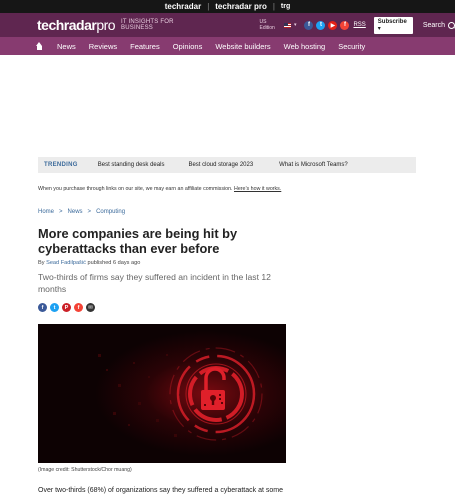 The width and height of the screenshot is (455, 500). I want to click on us-flag-icon, so click(287, 25).